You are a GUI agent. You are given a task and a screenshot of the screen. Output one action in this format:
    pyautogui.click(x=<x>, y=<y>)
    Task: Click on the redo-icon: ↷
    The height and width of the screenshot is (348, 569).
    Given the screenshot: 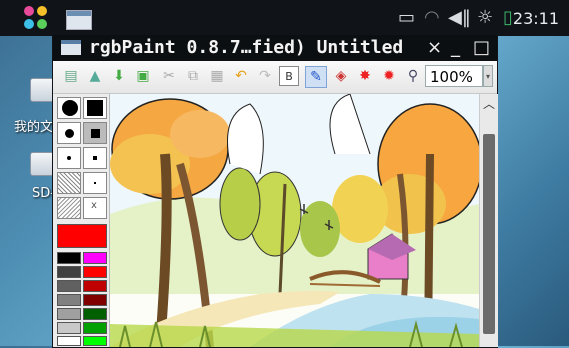 What is the action you would take?
    pyautogui.click(x=265, y=76)
    